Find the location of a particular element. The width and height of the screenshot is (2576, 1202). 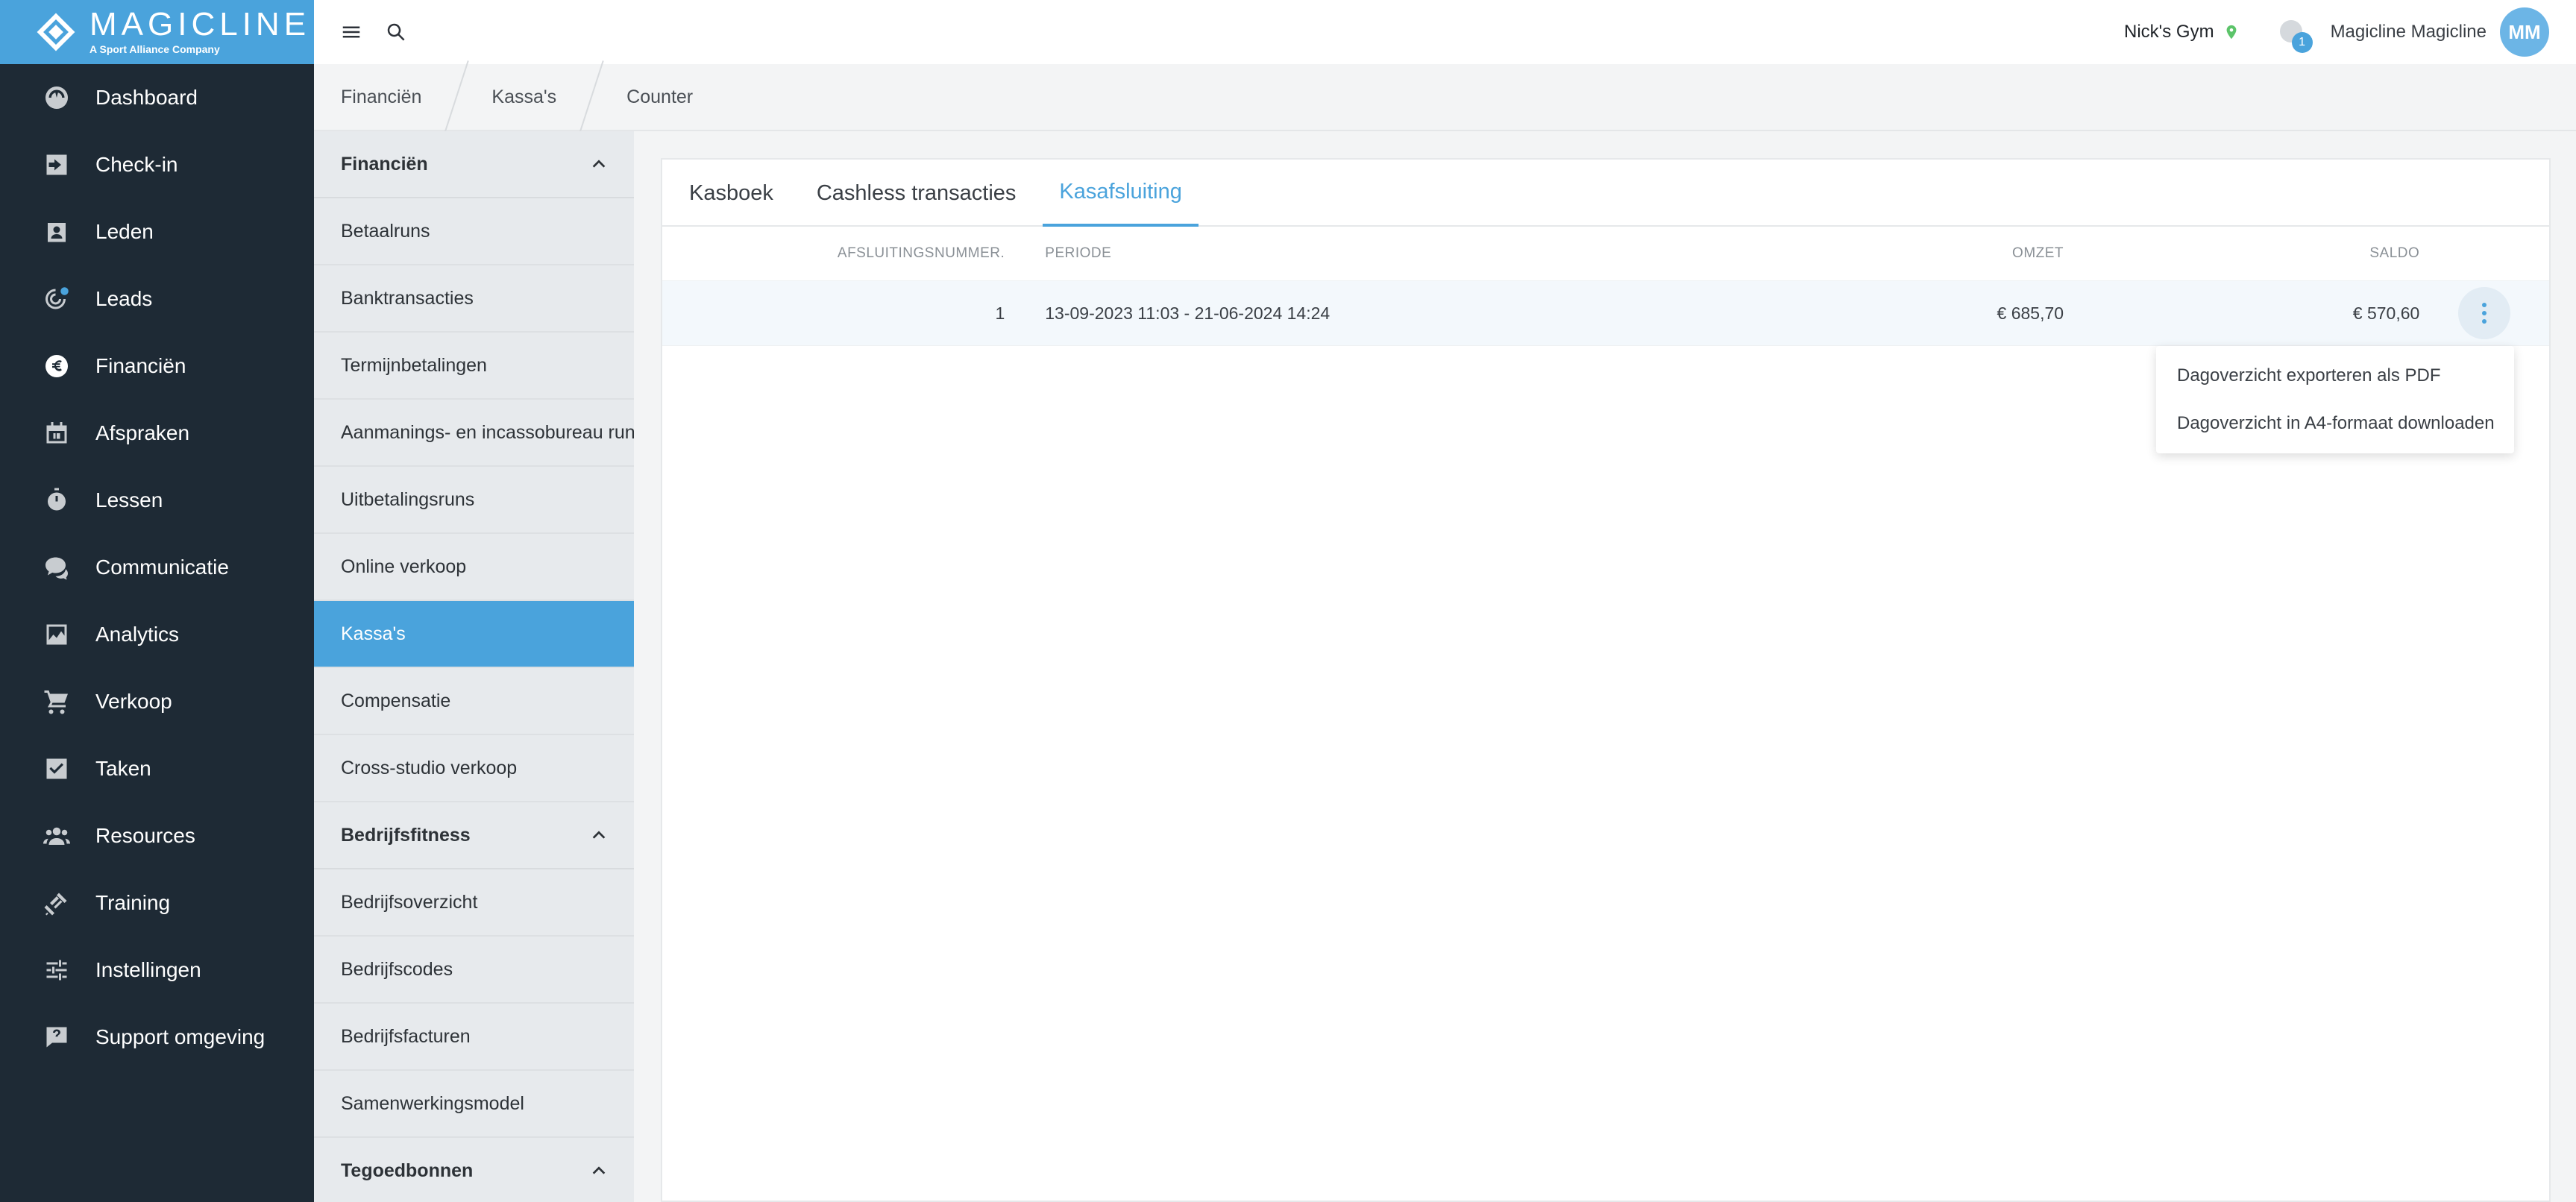

breadcrumb: Financiën Kassa's Counter is located at coordinates (1445, 97).